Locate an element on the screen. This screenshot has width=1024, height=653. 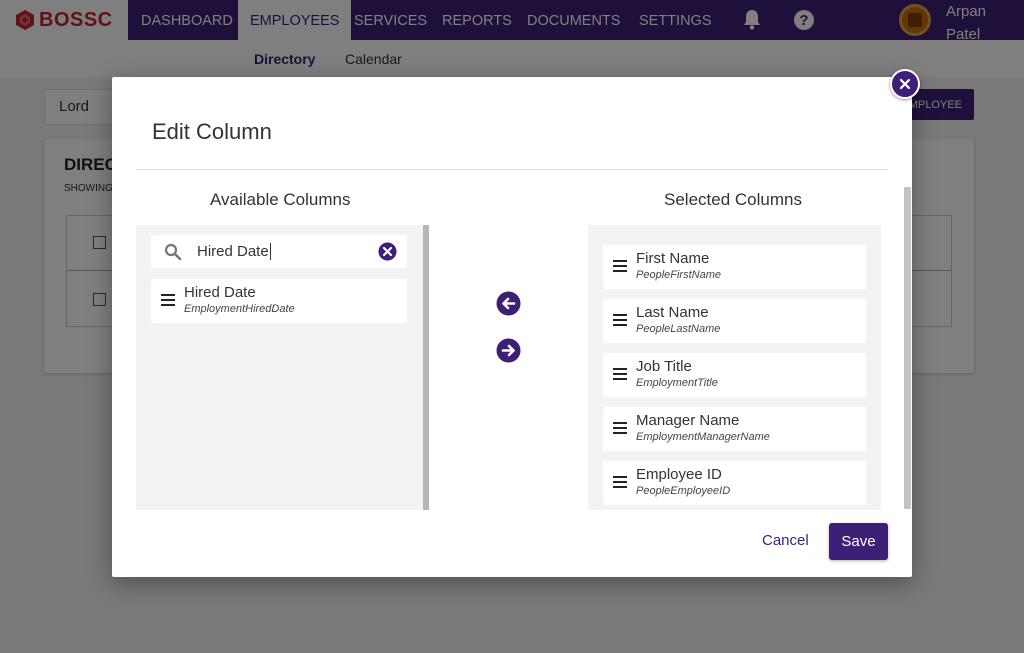
available-columns-heading: Available Columns is located at coordinates (280, 199).